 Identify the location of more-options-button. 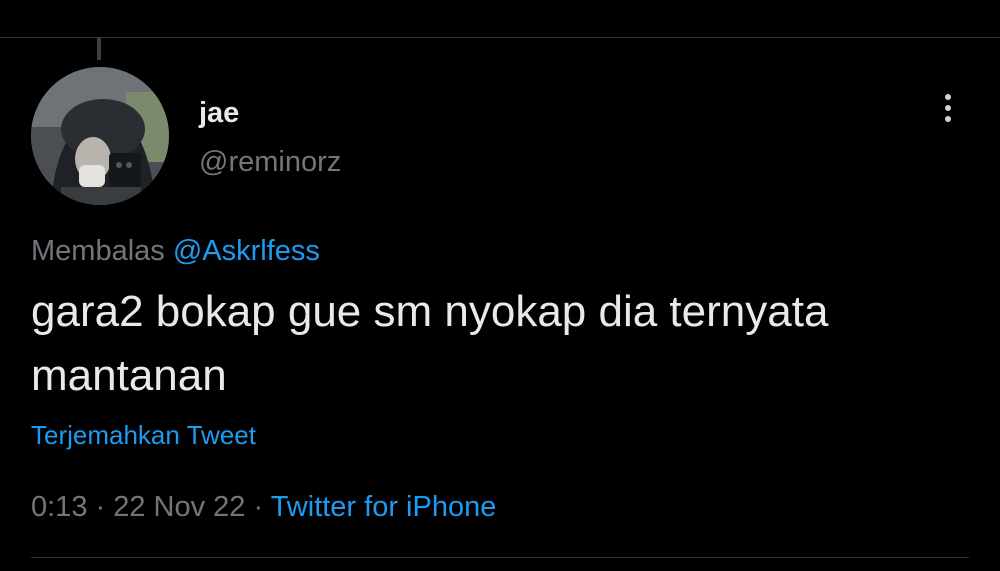
(948, 108).